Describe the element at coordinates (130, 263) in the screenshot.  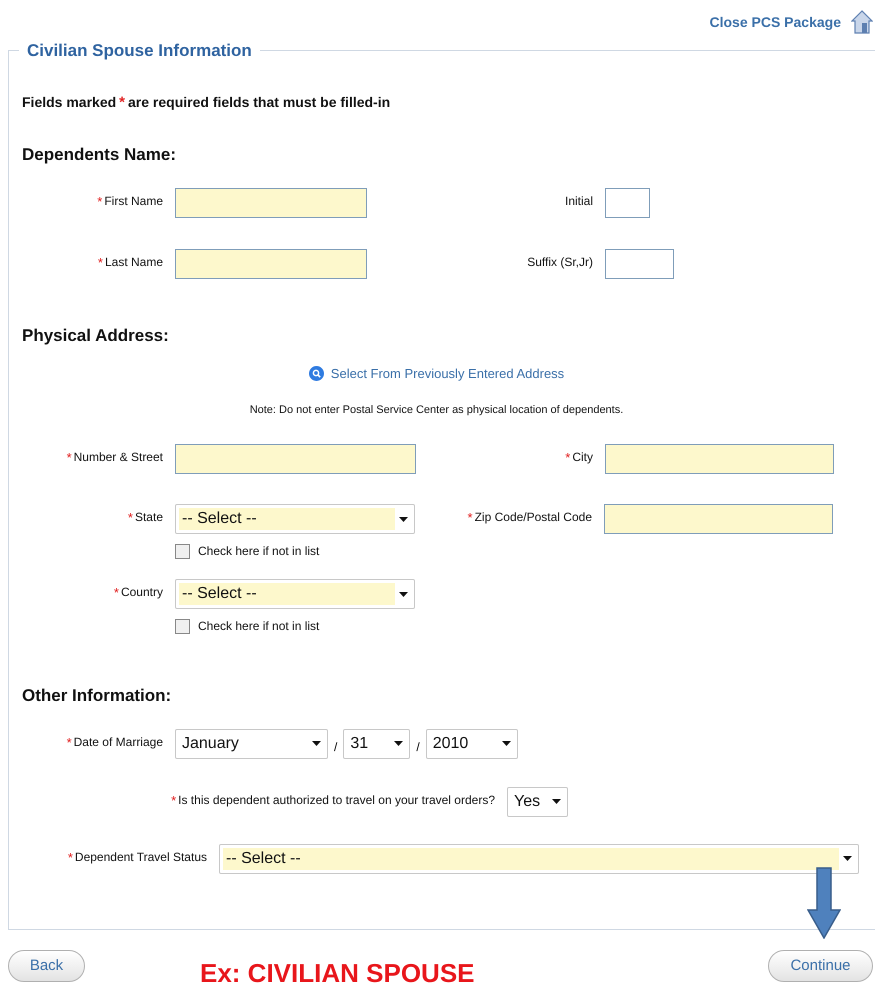
I see `field-label: *Last Name` at that location.